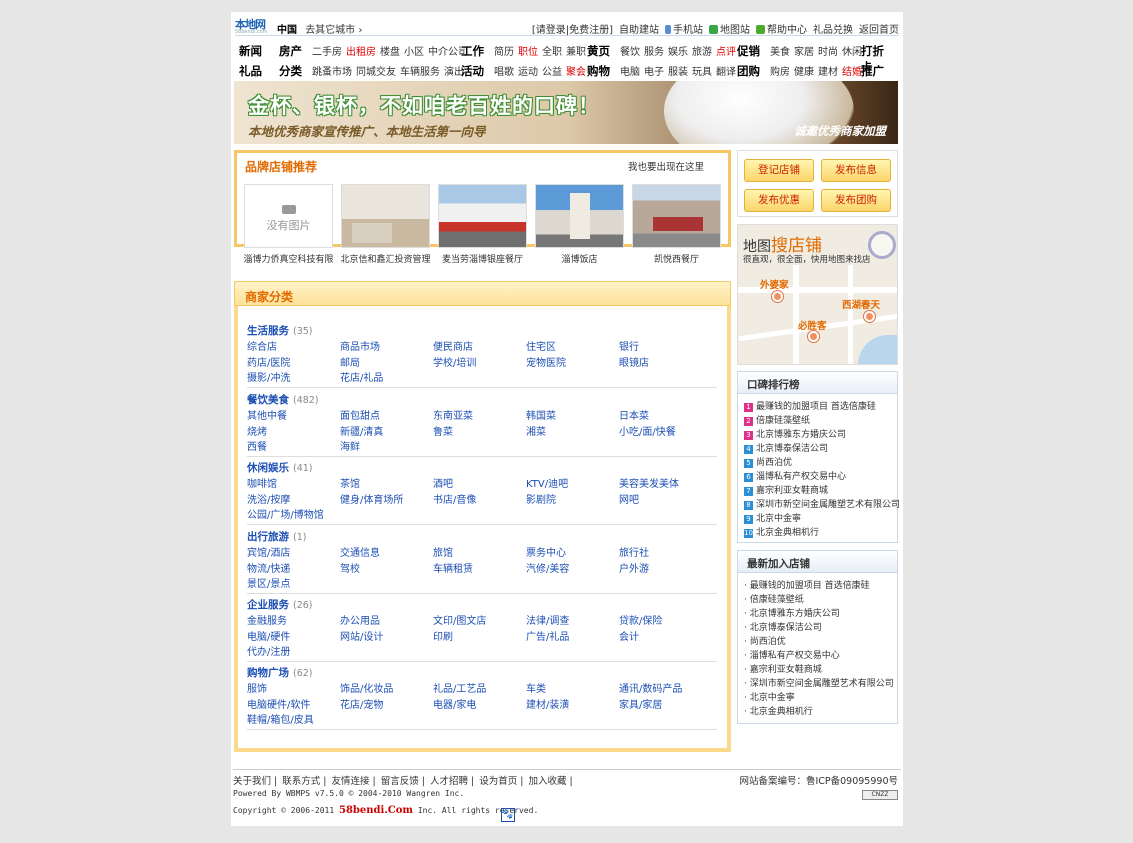 The width and height of the screenshot is (1133, 843). Describe the element at coordinates (479, 498) in the screenshot. I see `category-link: 书店/音像` at that location.